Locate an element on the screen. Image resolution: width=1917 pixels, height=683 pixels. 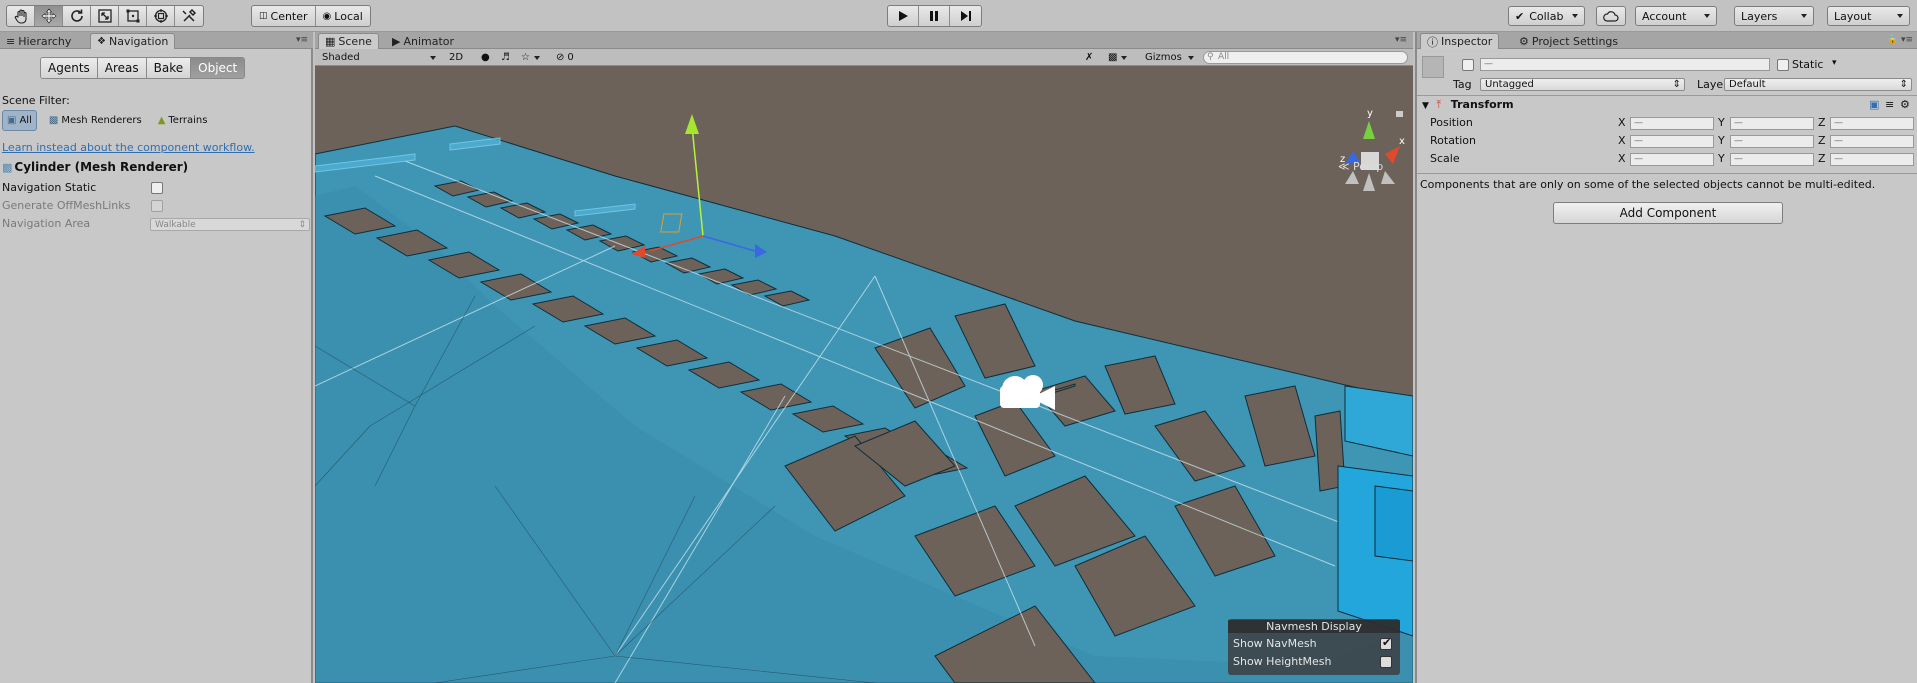
navtab-areas: Areas is located at coordinates (122, 68).